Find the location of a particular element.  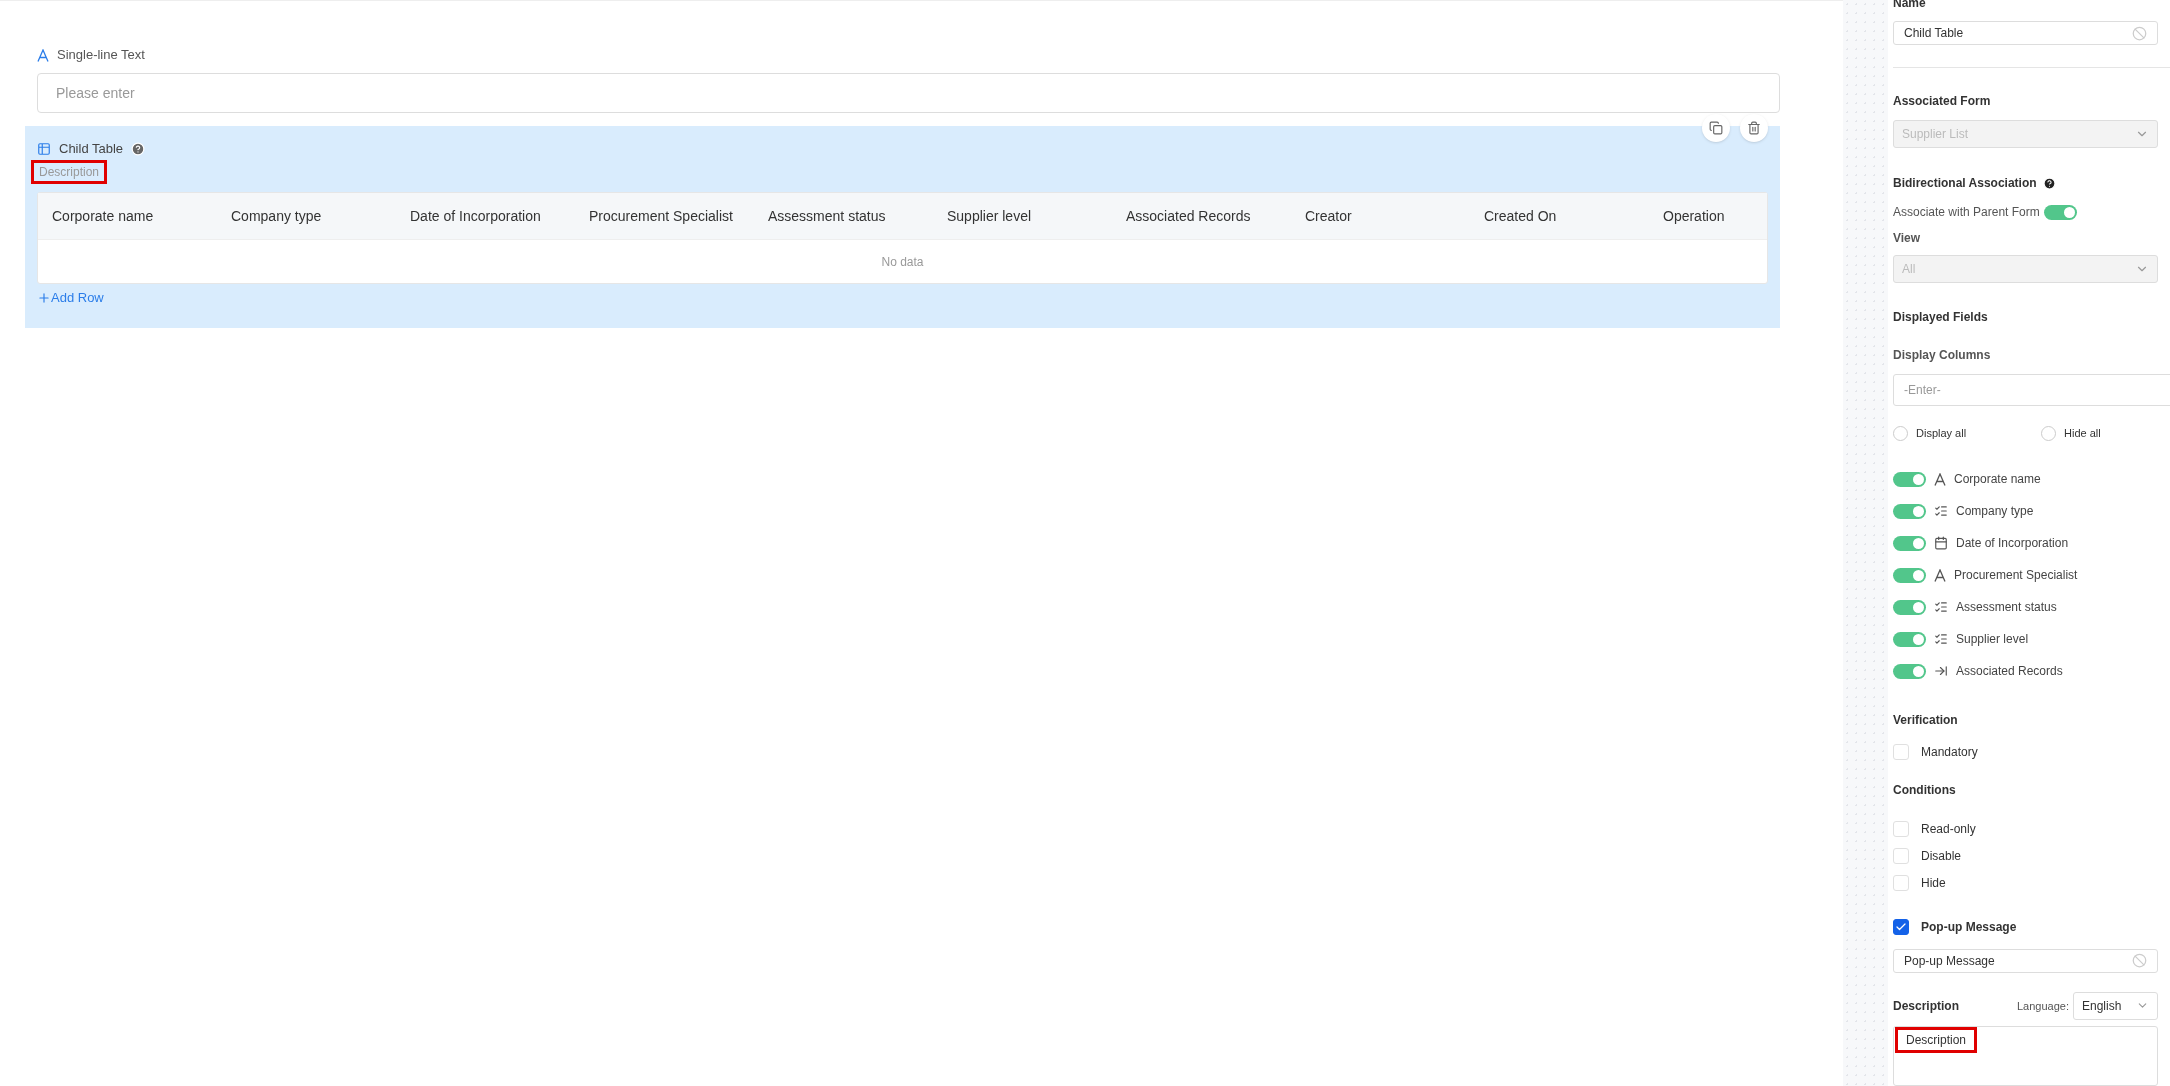

language-label: Language: is located at coordinates (2043, 1006).